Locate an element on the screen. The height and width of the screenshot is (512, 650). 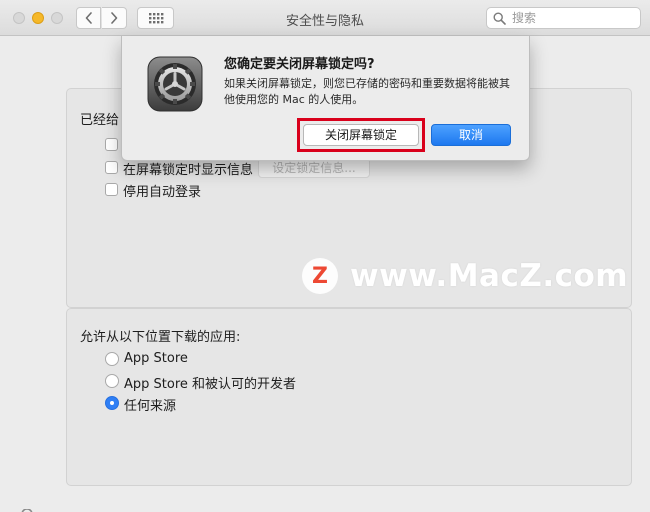
downloads-heading: 允许从以下位置下载的应用: is located at coordinates (160, 337).